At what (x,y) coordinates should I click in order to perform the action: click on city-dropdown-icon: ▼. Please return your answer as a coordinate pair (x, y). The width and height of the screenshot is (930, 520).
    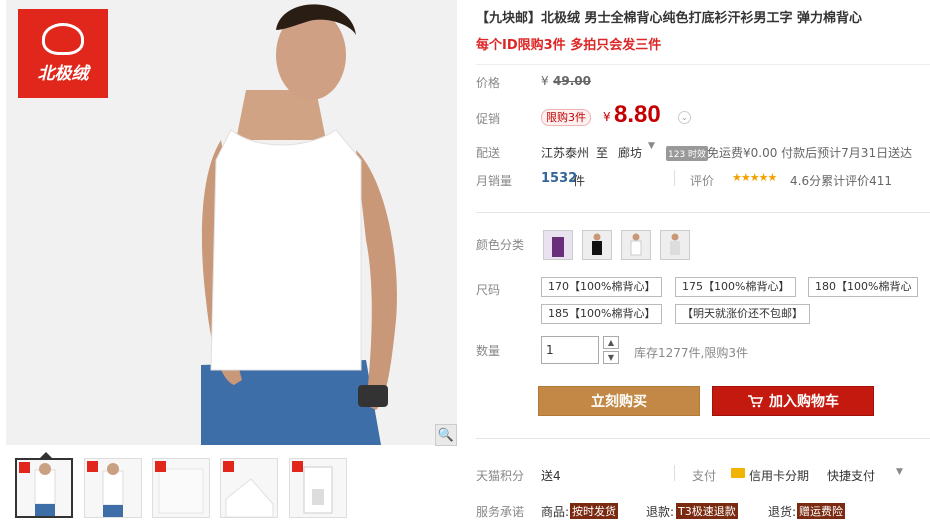
    Looking at the image, I should click on (651, 146).